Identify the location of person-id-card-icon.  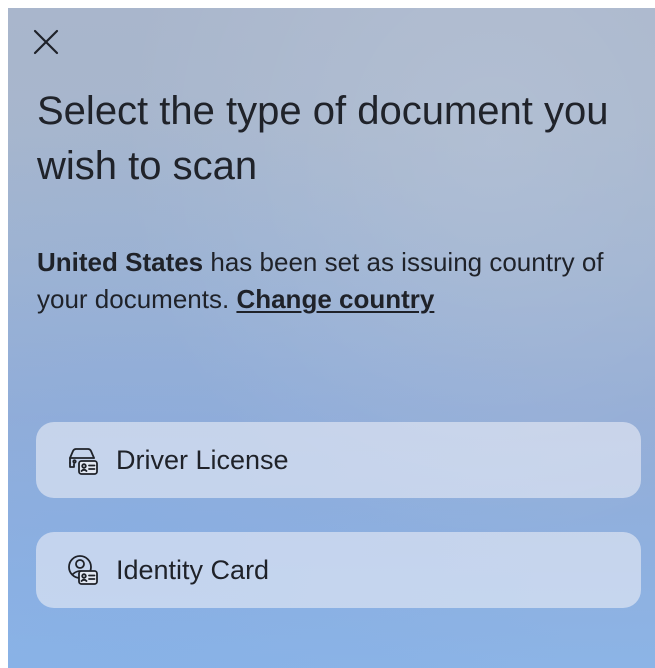
(83, 570).